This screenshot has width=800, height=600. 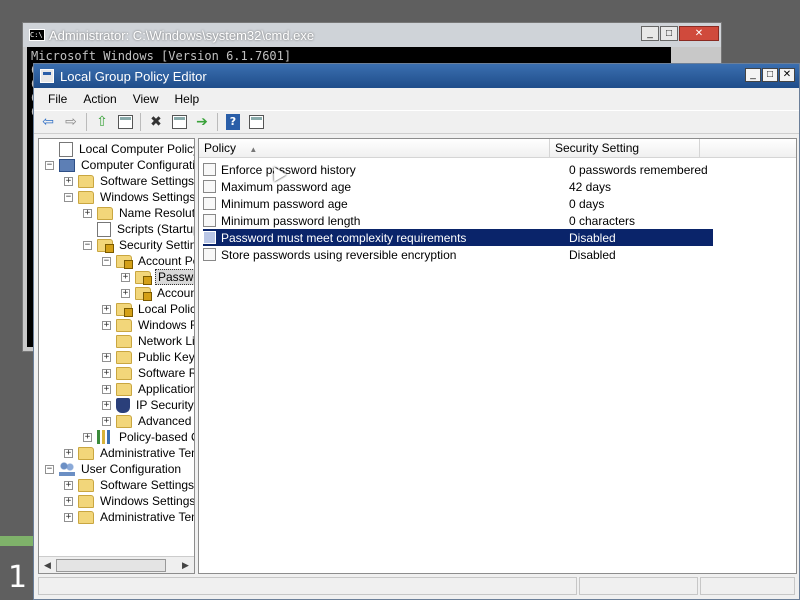 I want to click on tree-item: + Public Key Policies, so click(x=148, y=357).